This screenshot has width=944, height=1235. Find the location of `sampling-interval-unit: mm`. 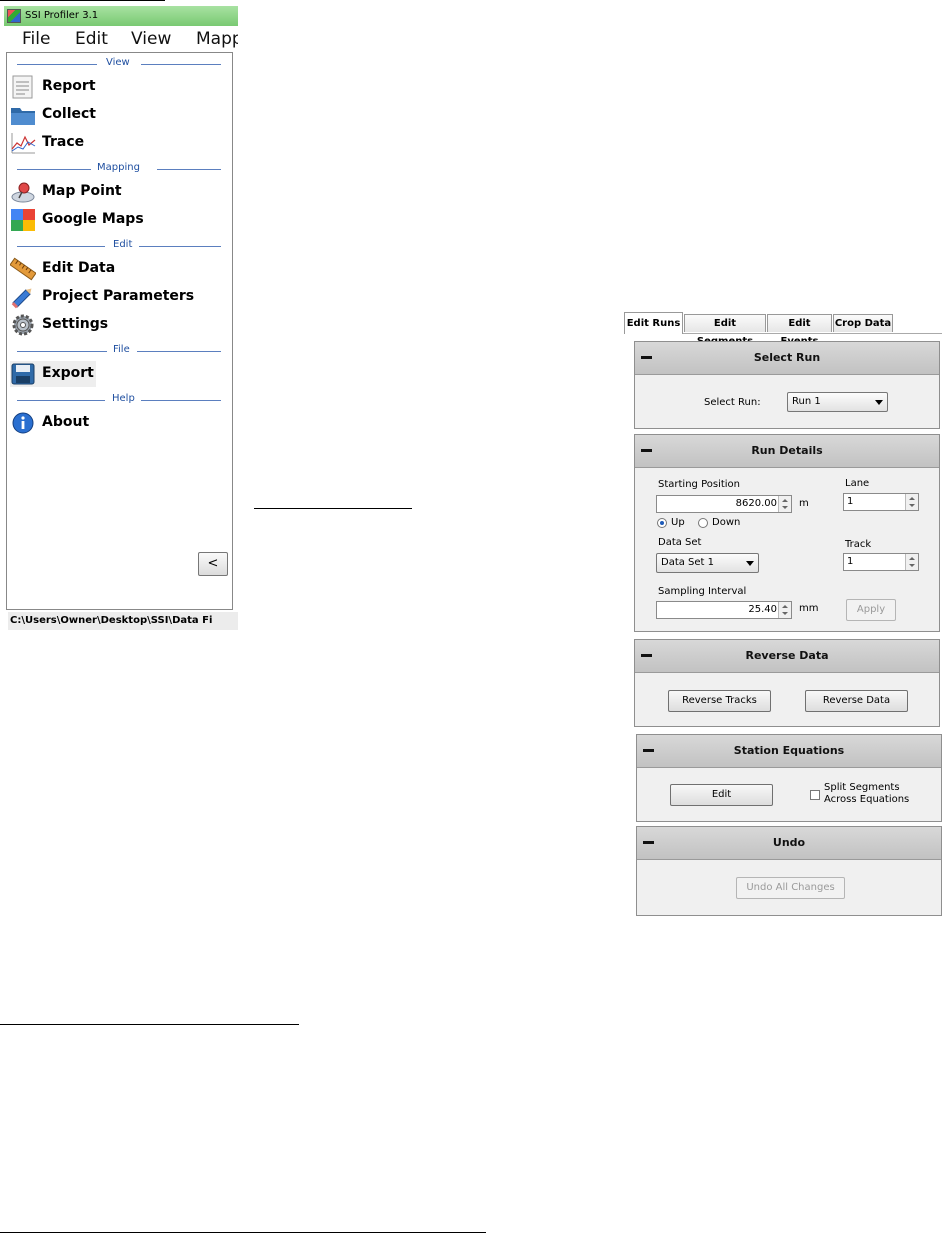

sampling-interval-unit: mm is located at coordinates (809, 608).